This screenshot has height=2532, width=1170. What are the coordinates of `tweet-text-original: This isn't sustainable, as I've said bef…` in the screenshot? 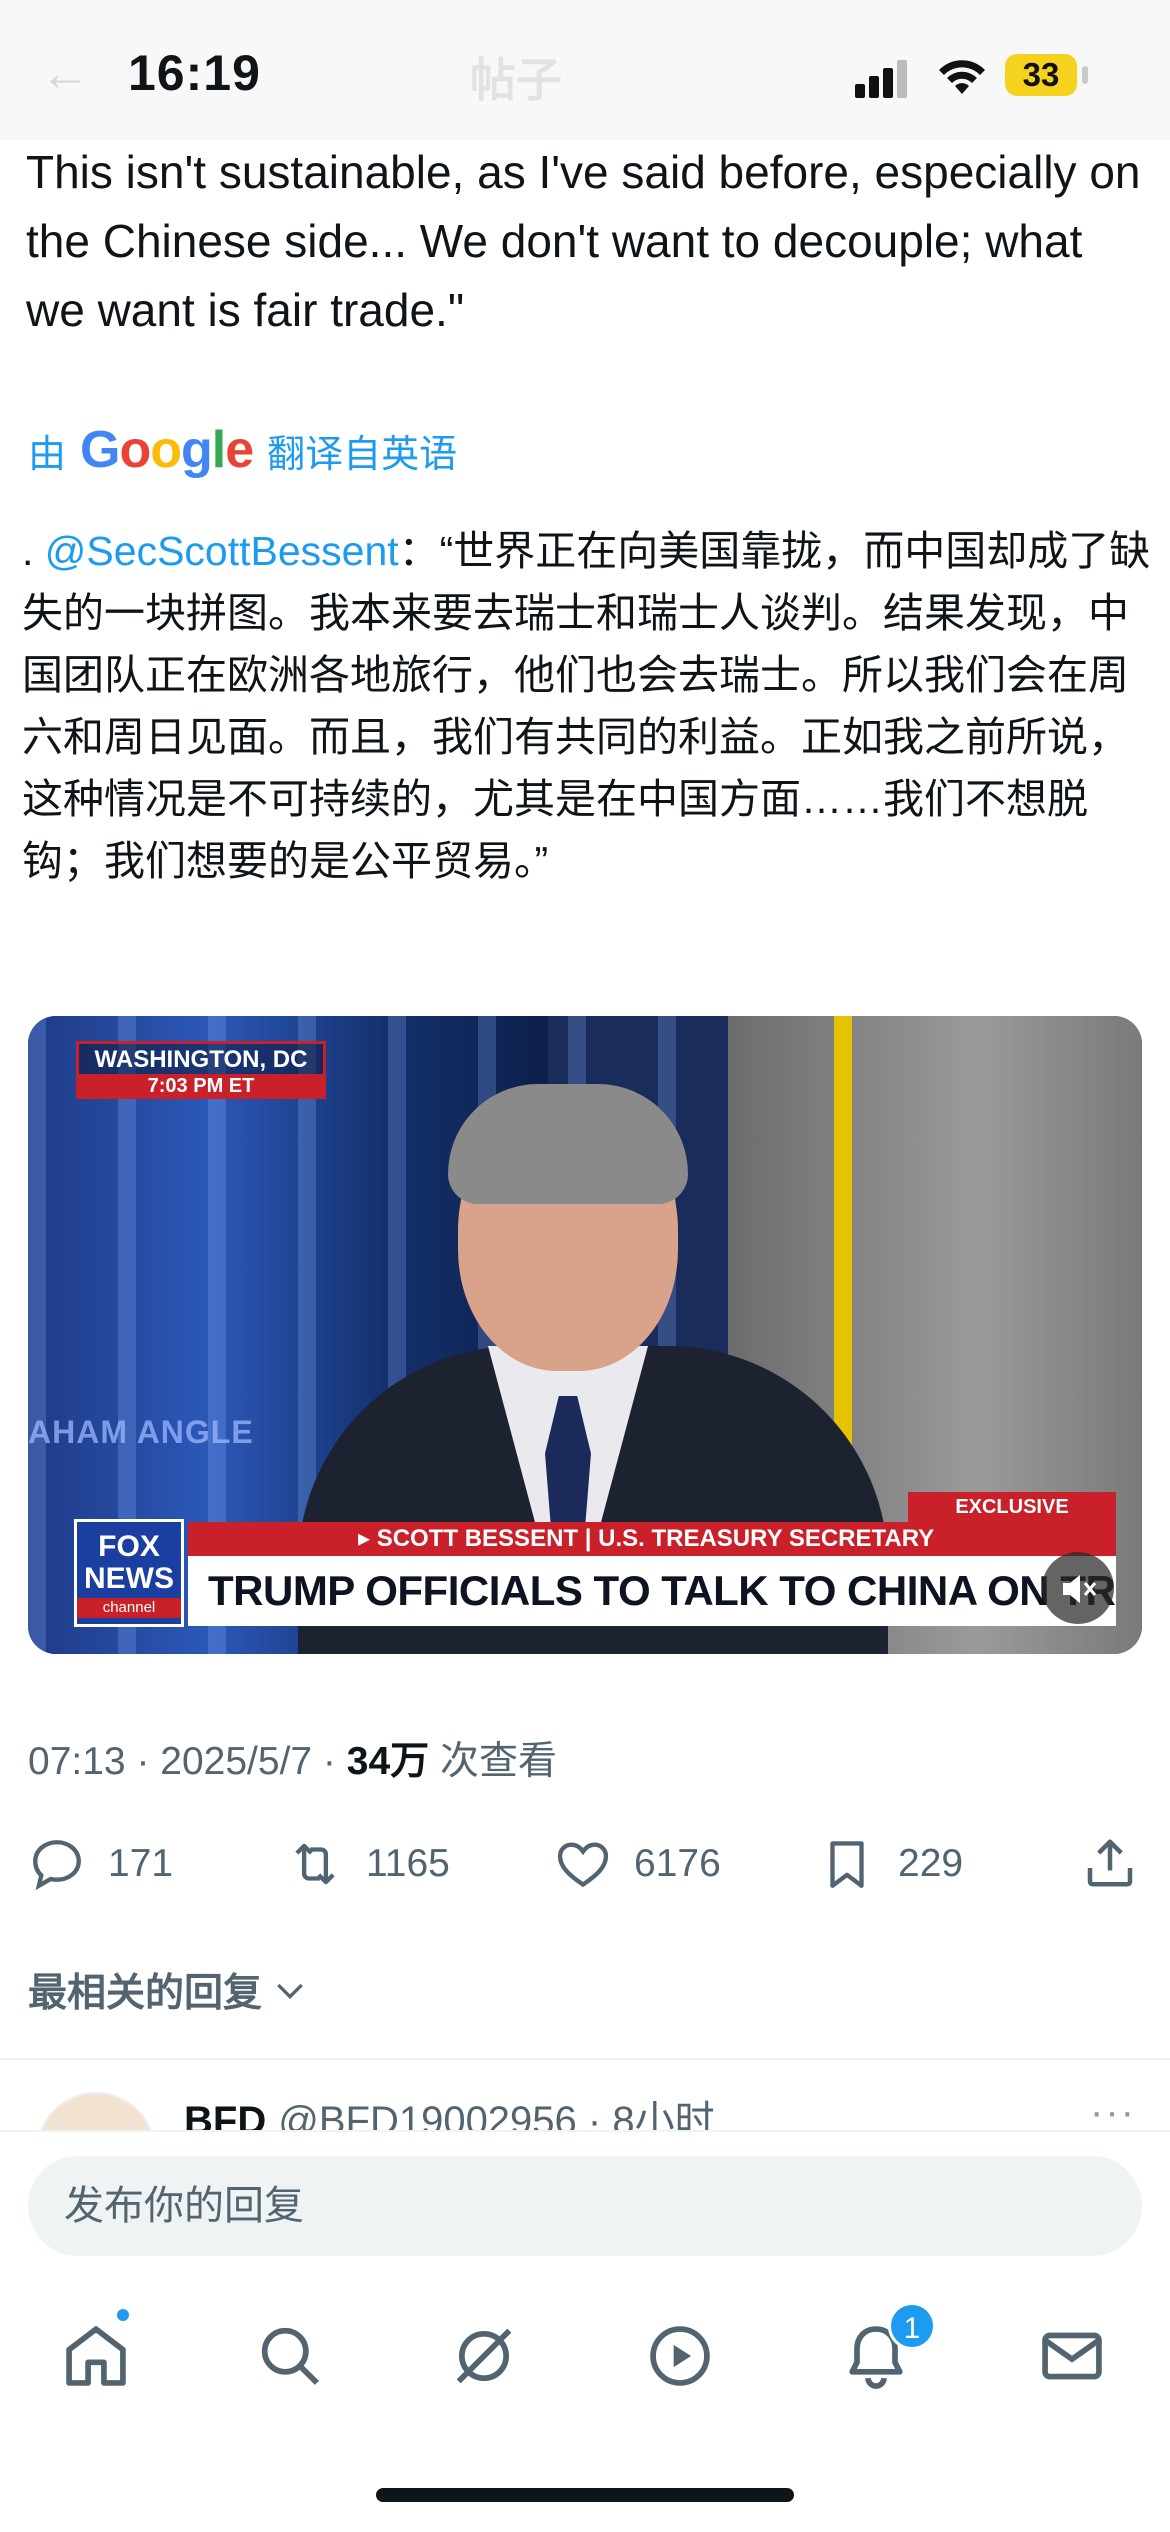 It's located at (583, 241).